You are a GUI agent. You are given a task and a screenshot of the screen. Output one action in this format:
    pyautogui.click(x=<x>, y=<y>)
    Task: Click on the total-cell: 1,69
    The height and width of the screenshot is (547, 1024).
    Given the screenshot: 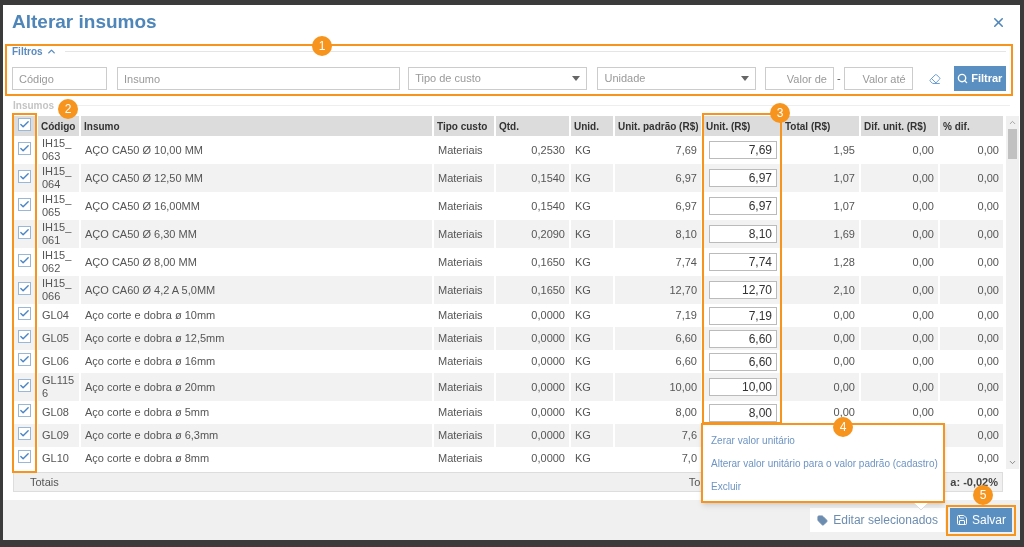 What is the action you would take?
    pyautogui.click(x=844, y=233)
    